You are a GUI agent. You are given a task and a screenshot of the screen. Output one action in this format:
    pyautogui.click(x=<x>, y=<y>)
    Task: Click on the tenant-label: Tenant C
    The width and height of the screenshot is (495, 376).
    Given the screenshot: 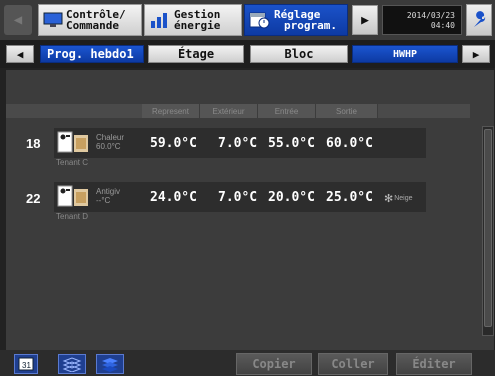 What is the action you would take?
    pyautogui.click(x=72, y=162)
    